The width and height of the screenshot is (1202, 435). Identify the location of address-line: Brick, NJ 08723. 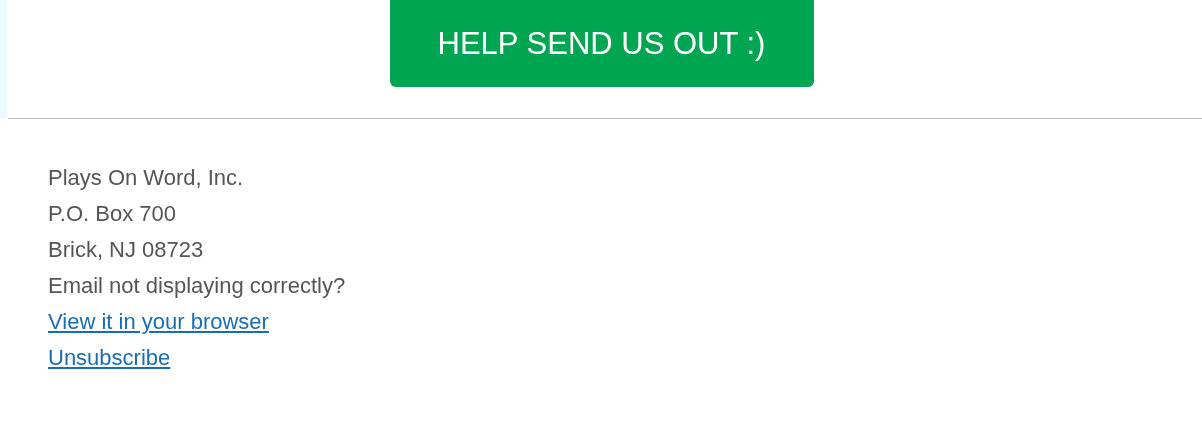
(126, 249).